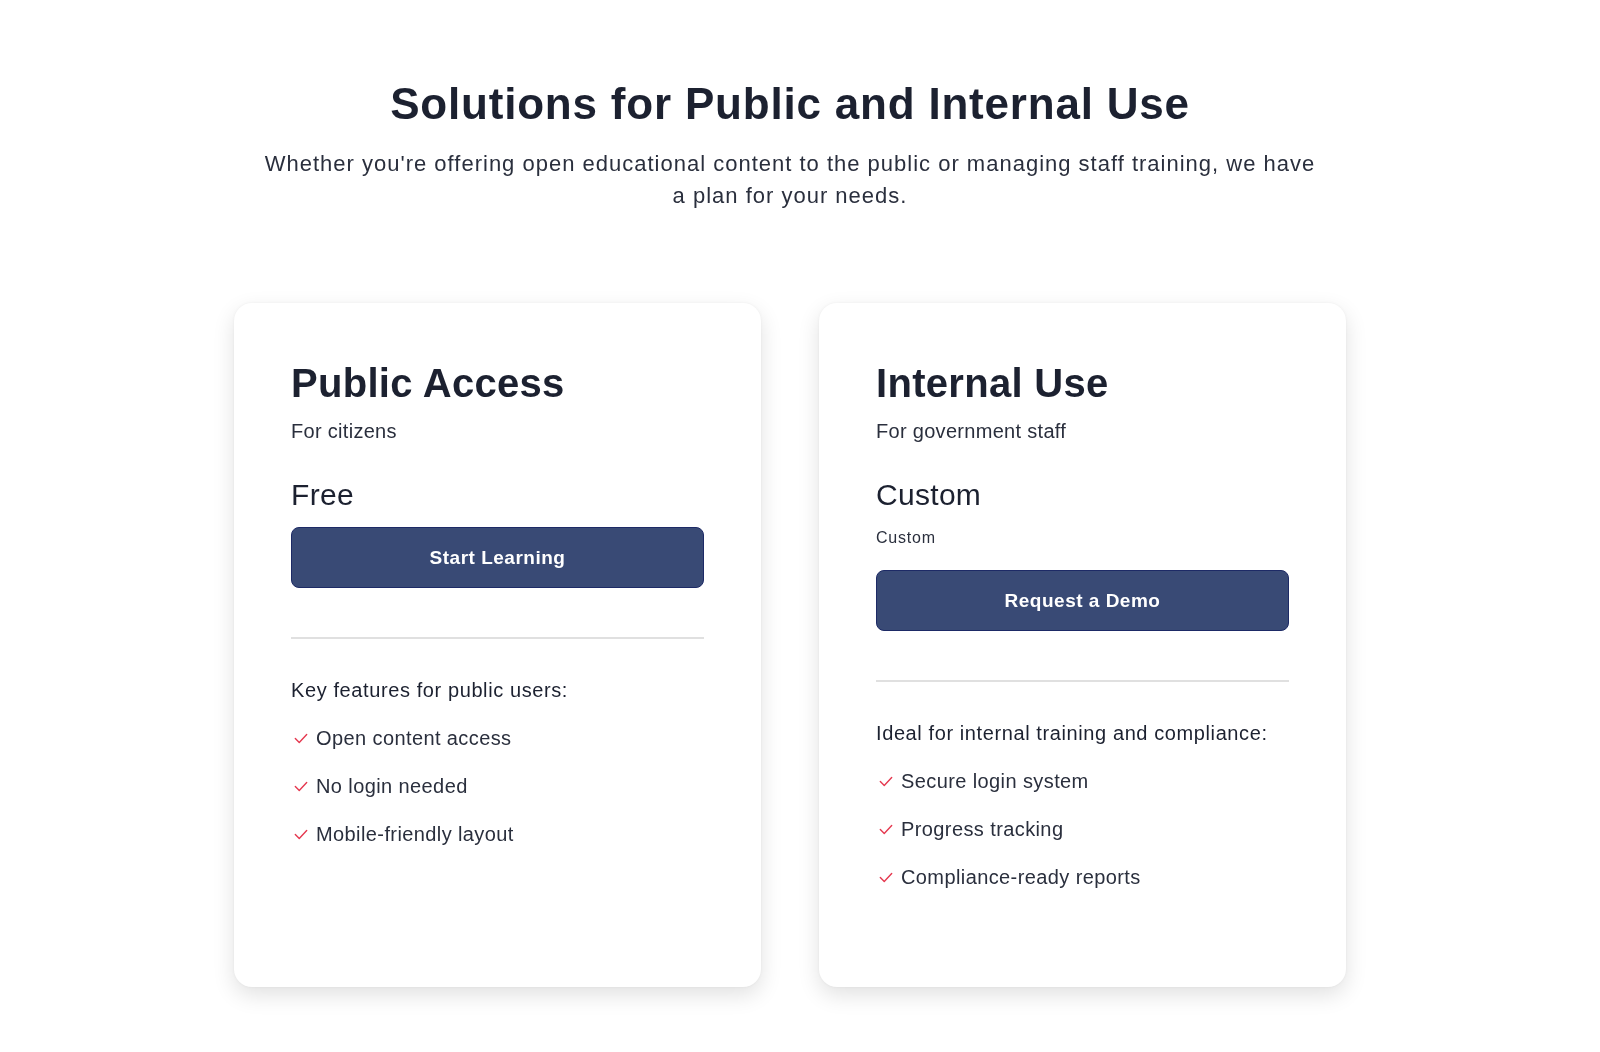 The width and height of the screenshot is (1600, 1052). Describe the element at coordinates (414, 738) in the screenshot. I see `feature-text: Open content access` at that location.